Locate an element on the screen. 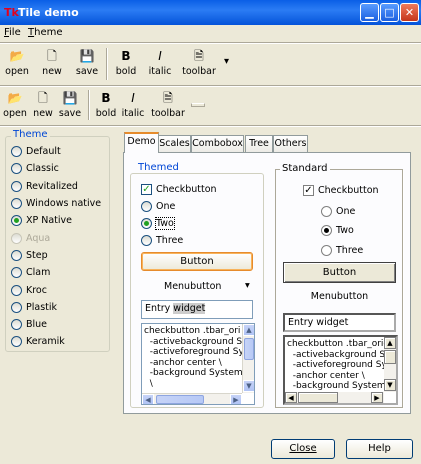  title-bar: Tk Tile demo ▁ □ ✕ is located at coordinates (210, 12).